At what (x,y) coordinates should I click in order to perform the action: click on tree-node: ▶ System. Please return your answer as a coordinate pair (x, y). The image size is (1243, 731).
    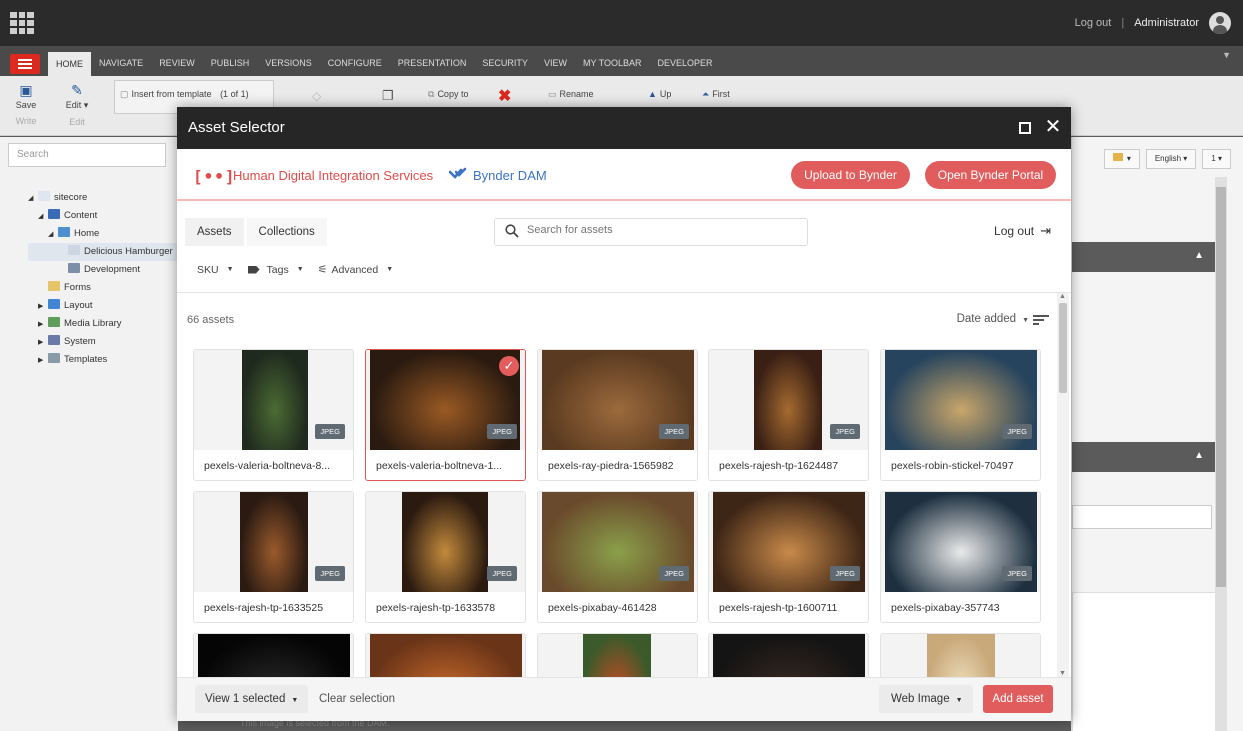
    Looking at the image, I should click on (103, 342).